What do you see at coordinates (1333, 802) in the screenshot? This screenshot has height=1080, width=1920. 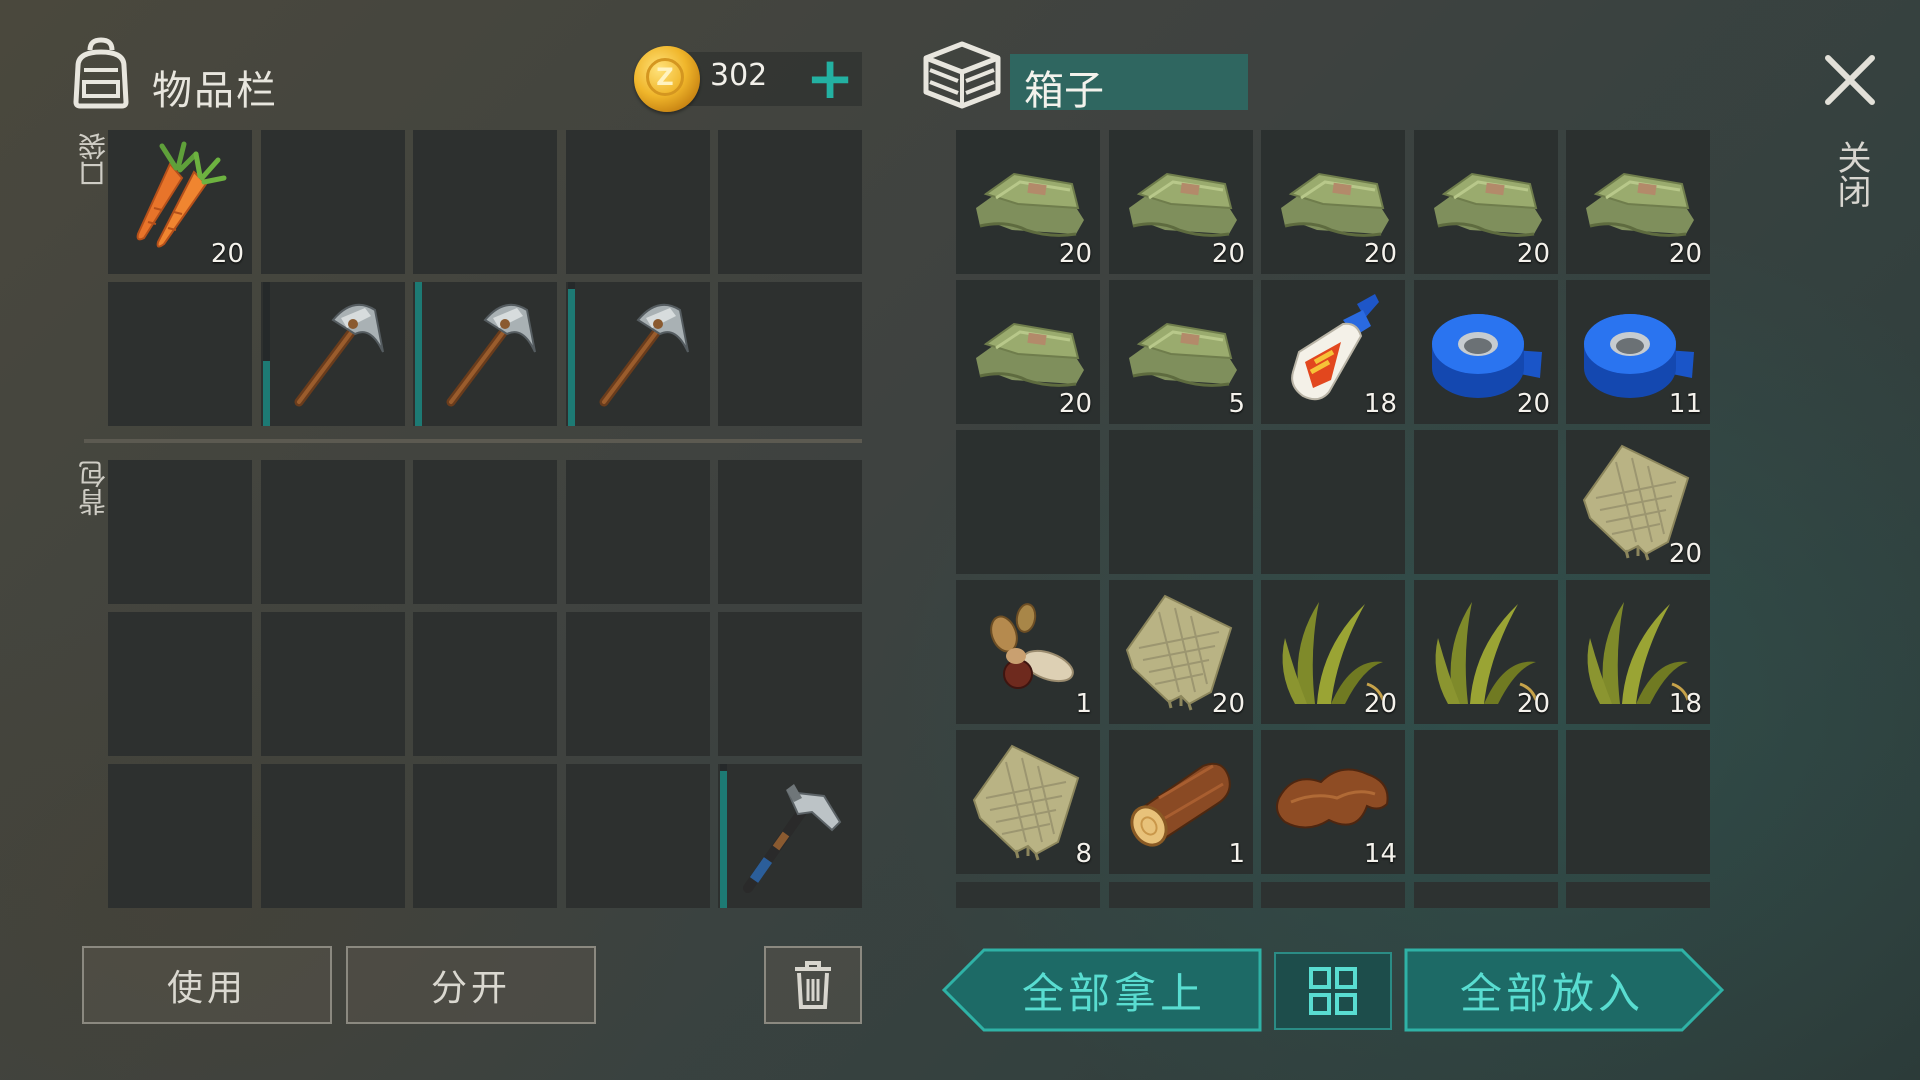 I see `box-slot: 14` at bounding box center [1333, 802].